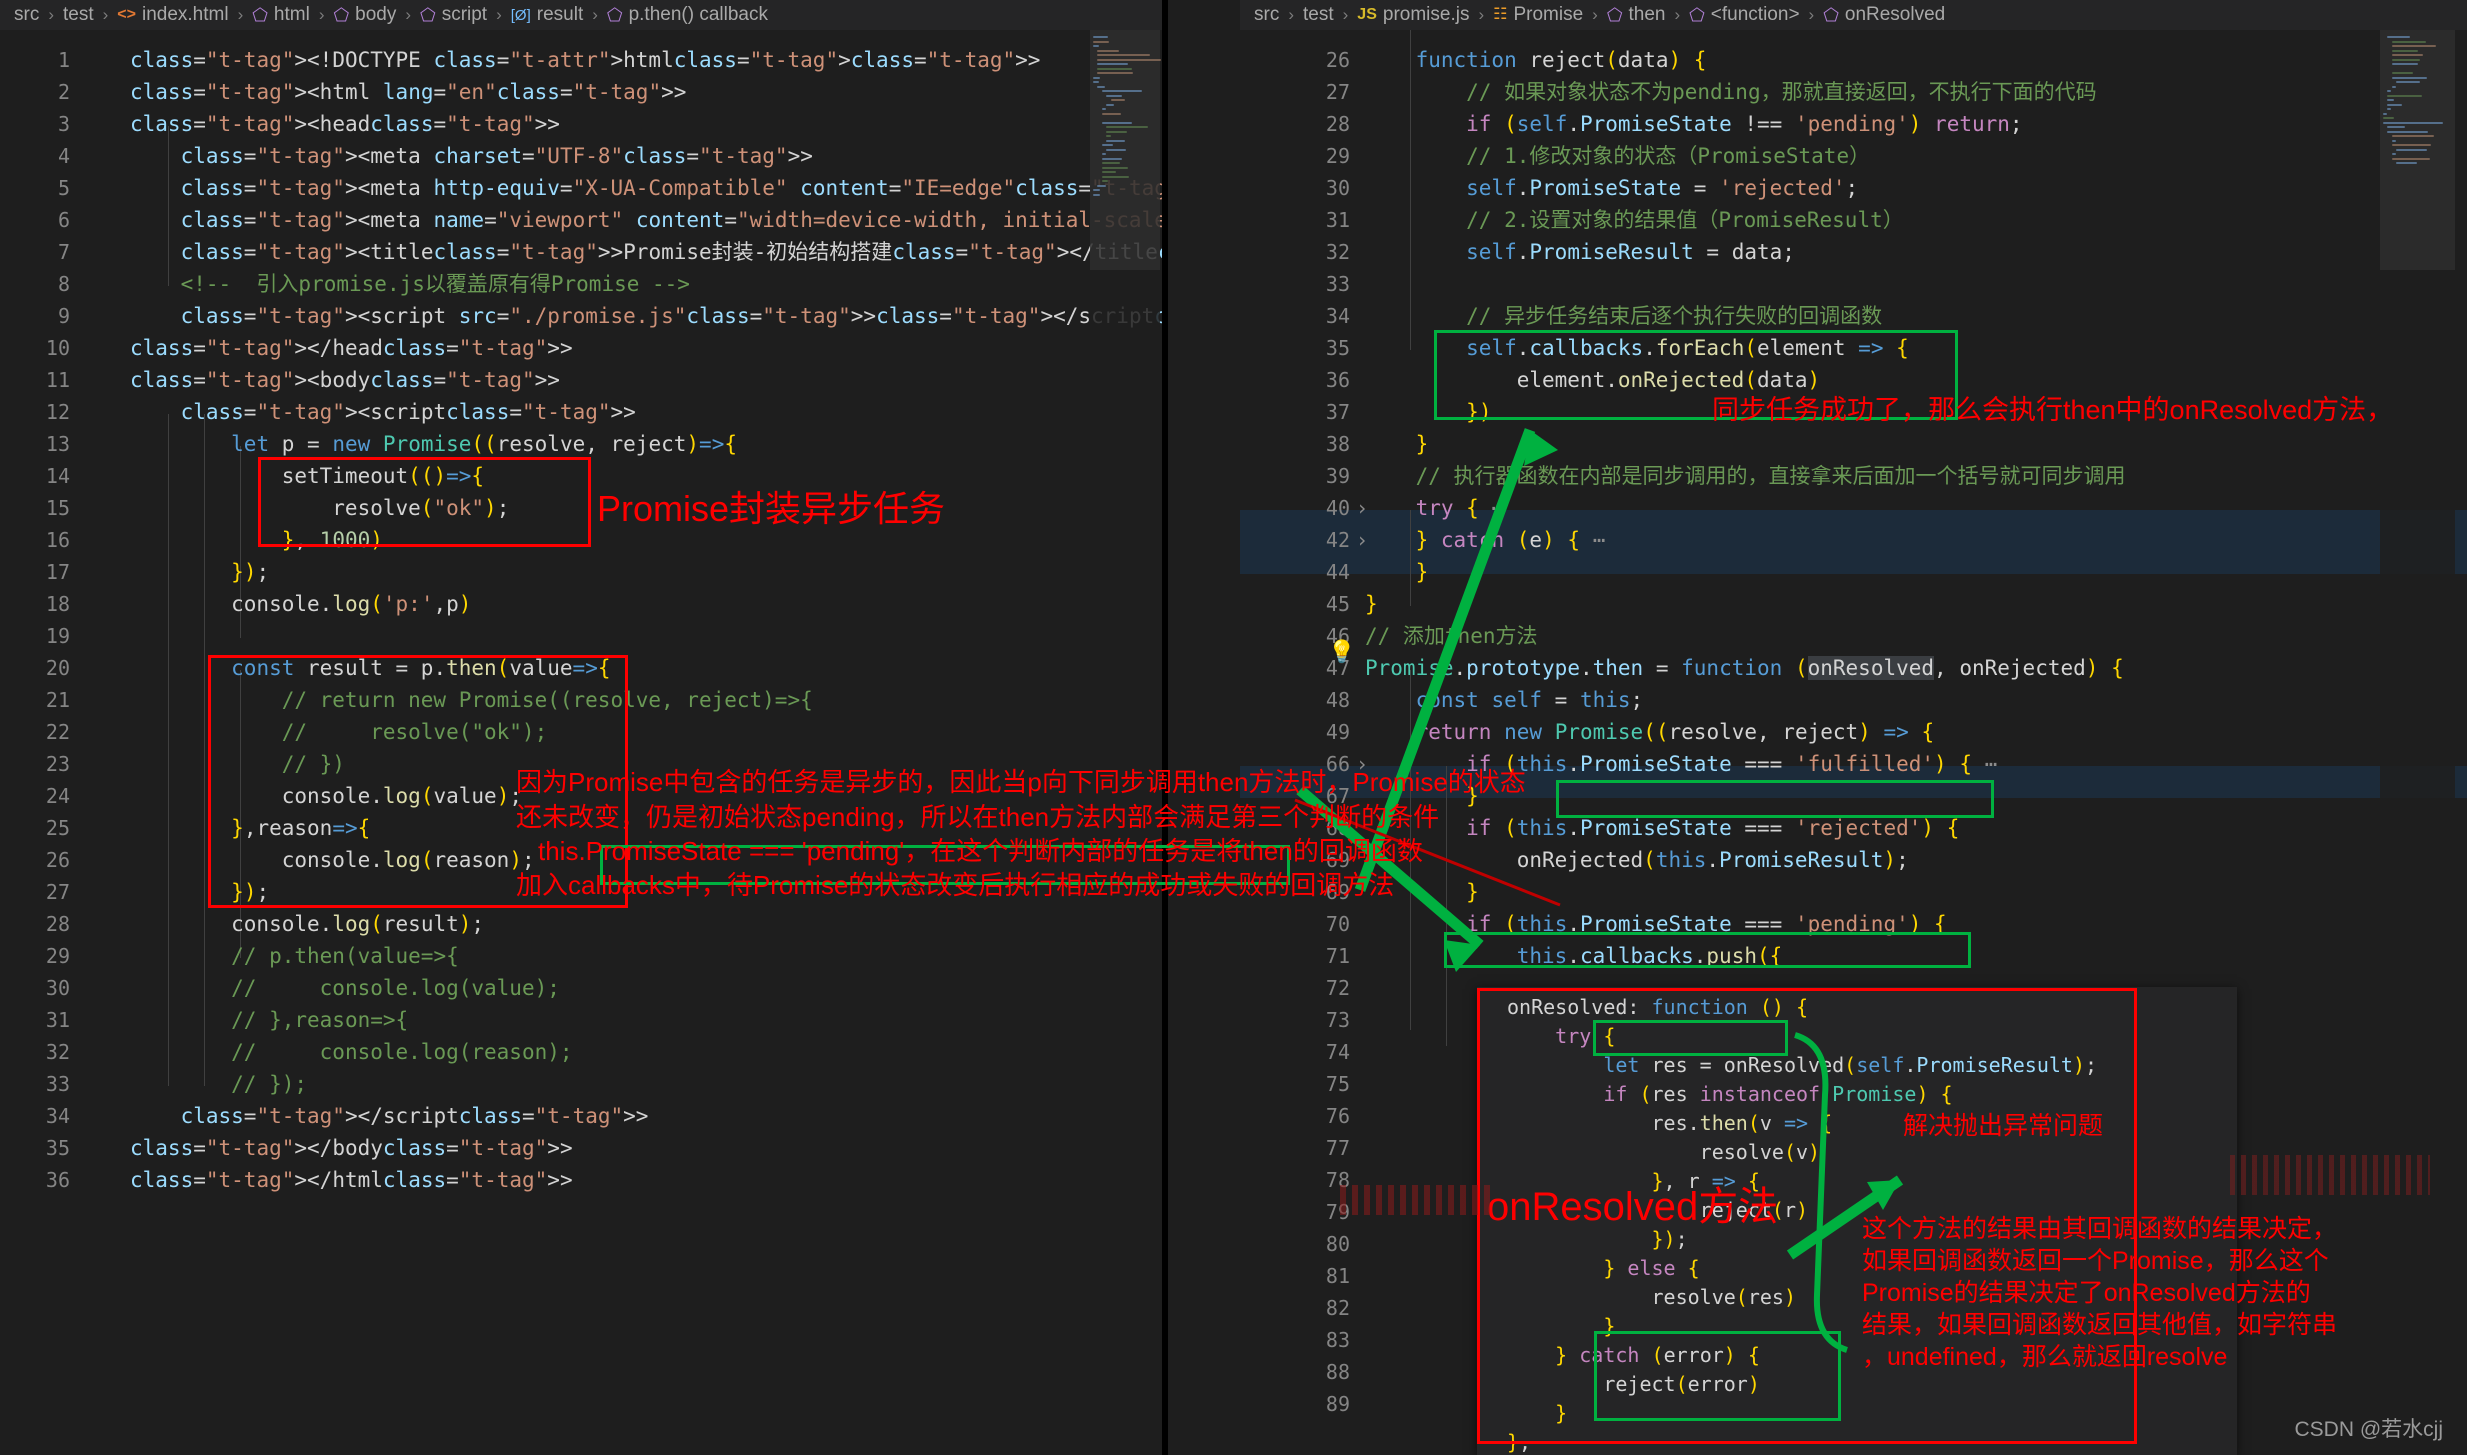 The image size is (2467, 1455). What do you see at coordinates (370, 668) in the screenshot?
I see `code-line: const result = p.then(value=>{` at bounding box center [370, 668].